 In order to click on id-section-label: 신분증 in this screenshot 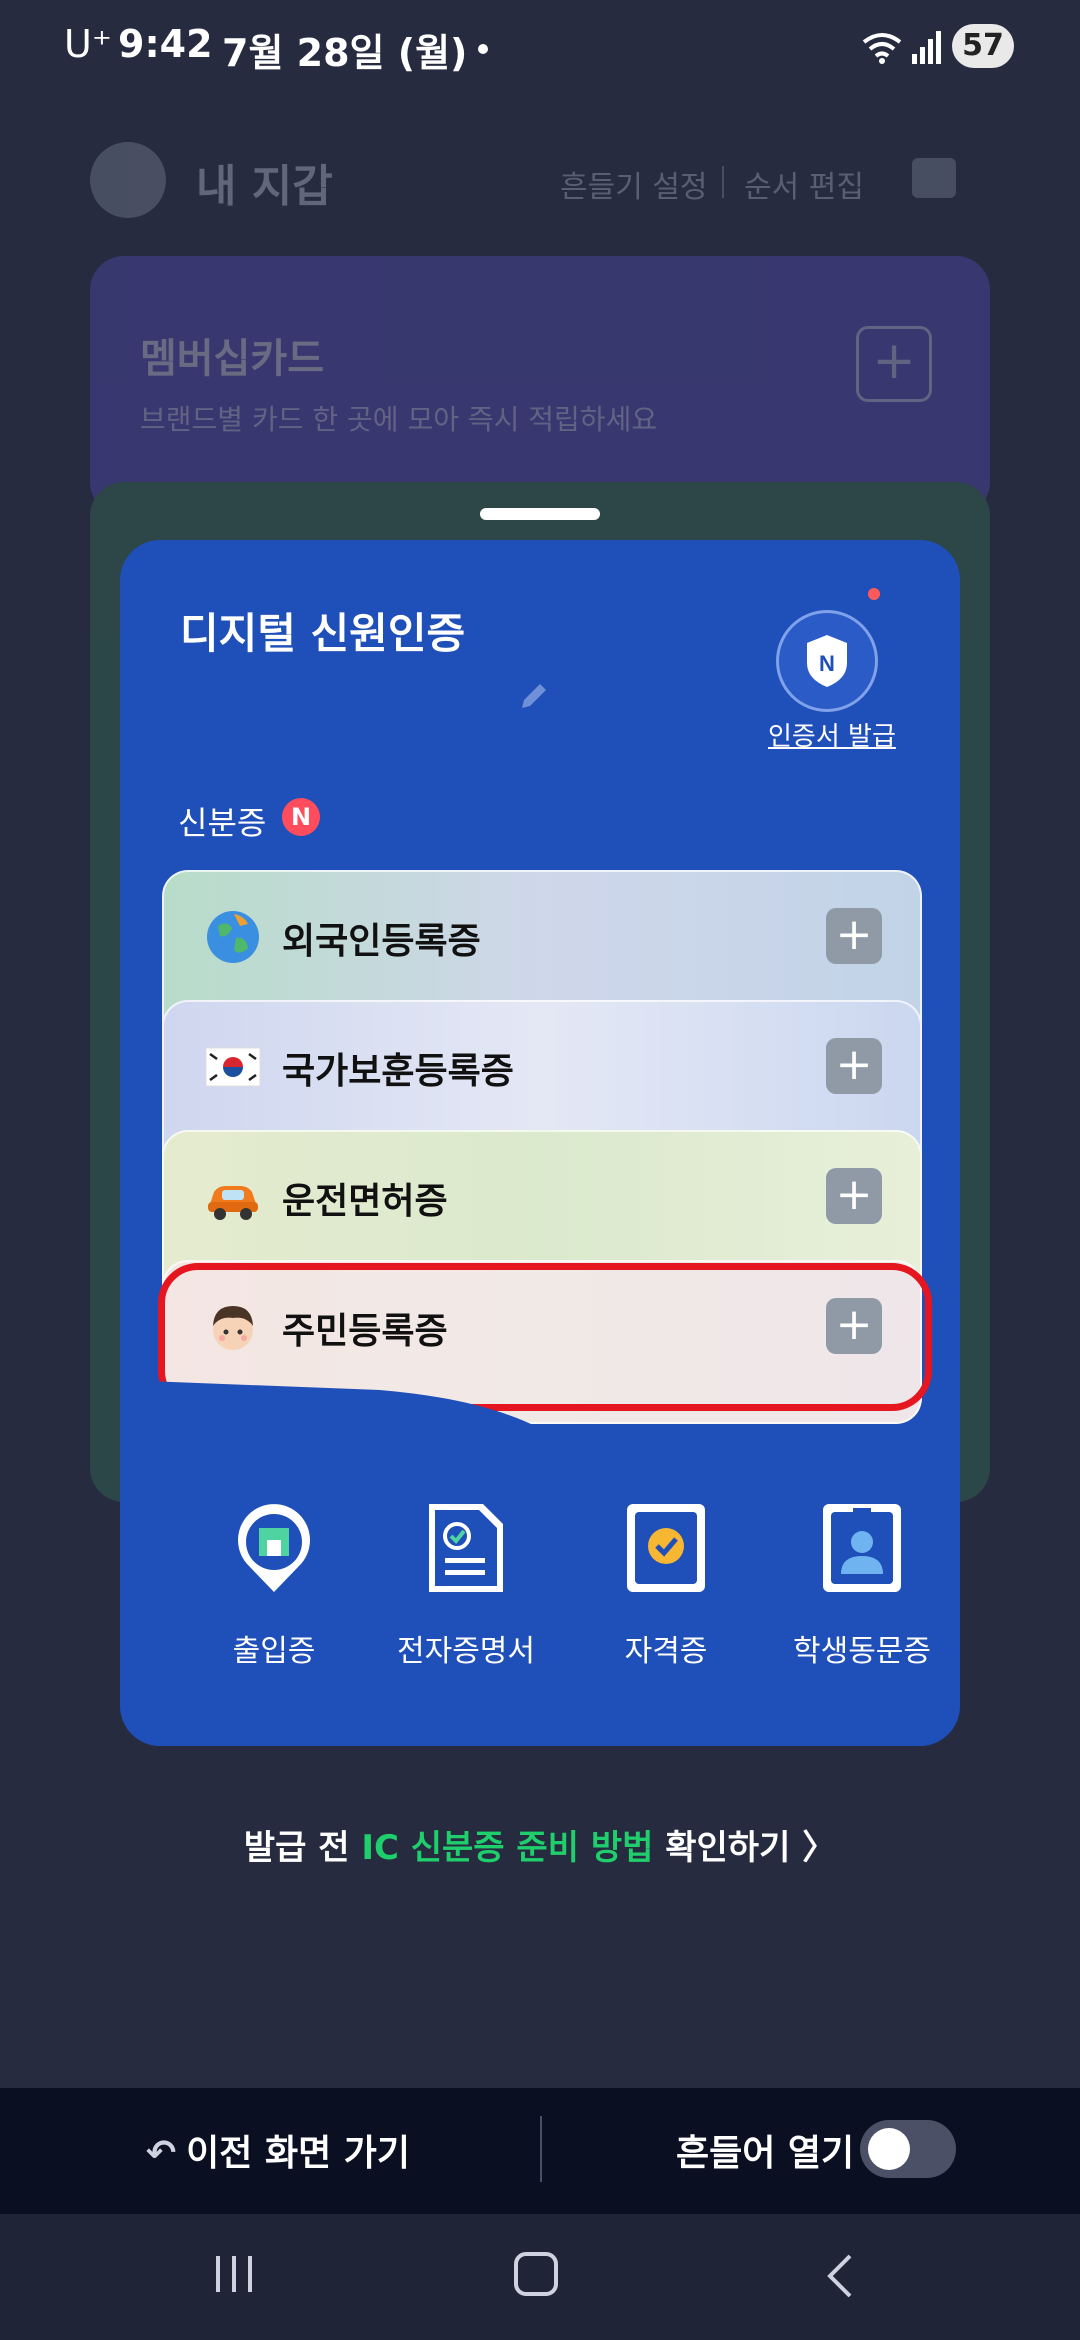, I will do `click(222, 823)`.